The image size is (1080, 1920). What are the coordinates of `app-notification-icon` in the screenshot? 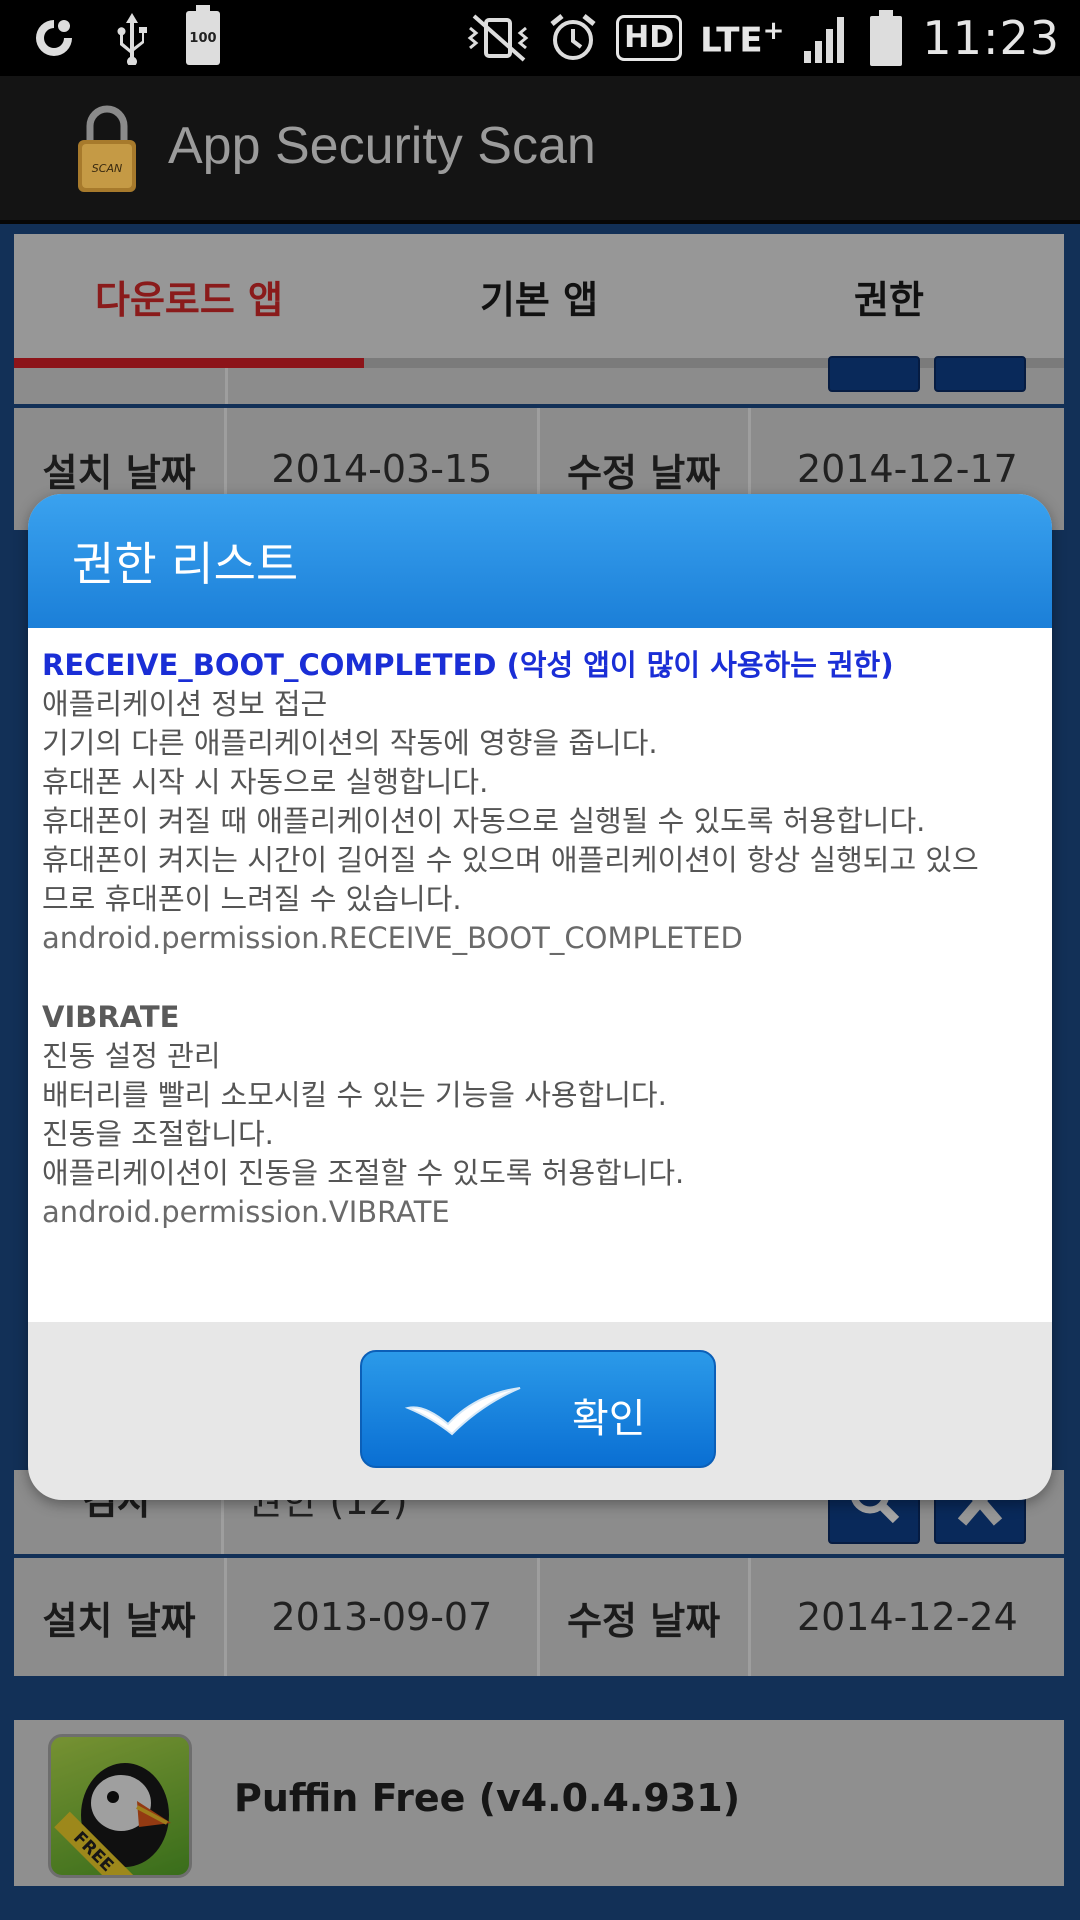 It's located at (54, 38).